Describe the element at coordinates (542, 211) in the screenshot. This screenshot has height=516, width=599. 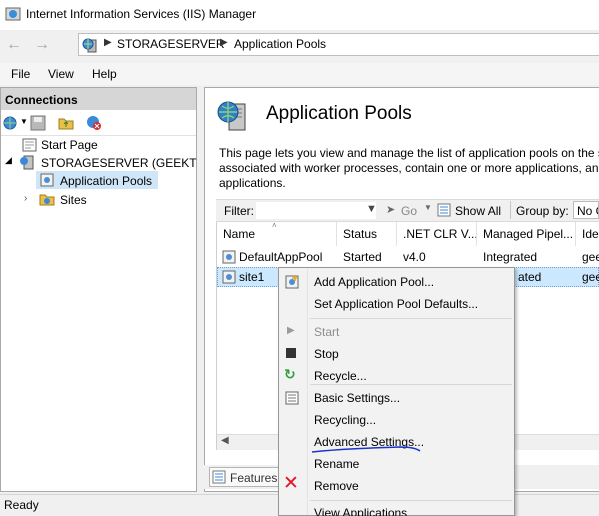
I see `group-by-label: Group by:` at that location.